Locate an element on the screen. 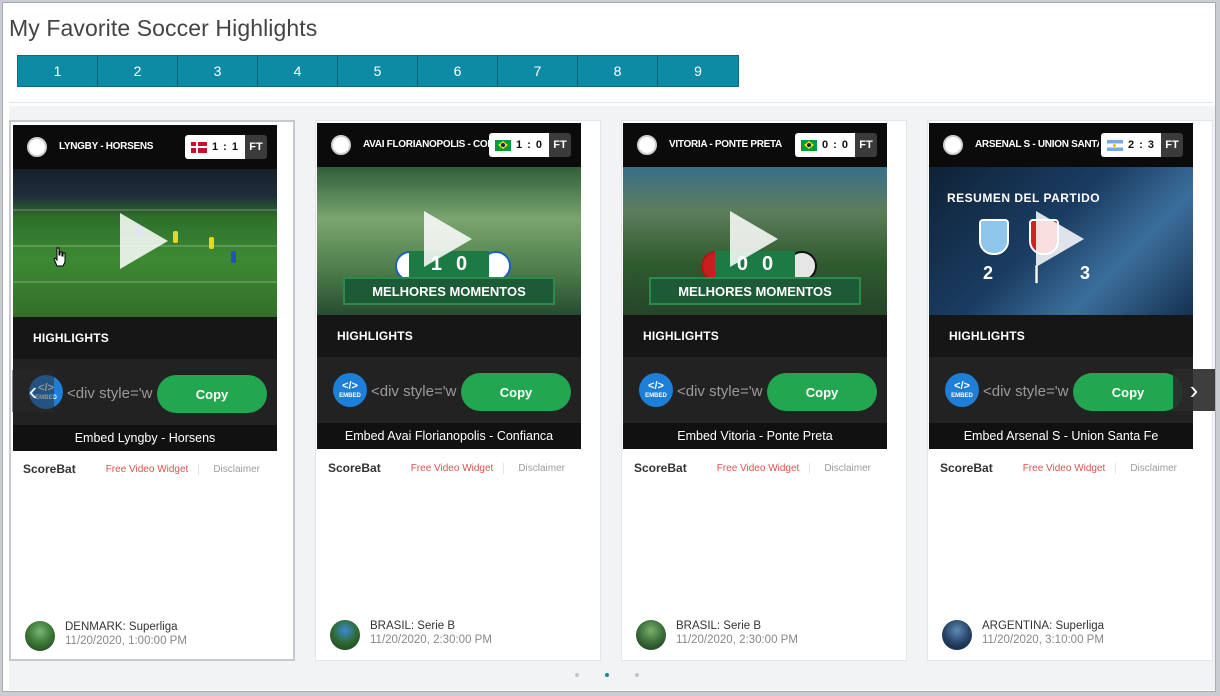 The image size is (1220, 696). league-name: BRASIL: Serie B is located at coordinates (719, 626).